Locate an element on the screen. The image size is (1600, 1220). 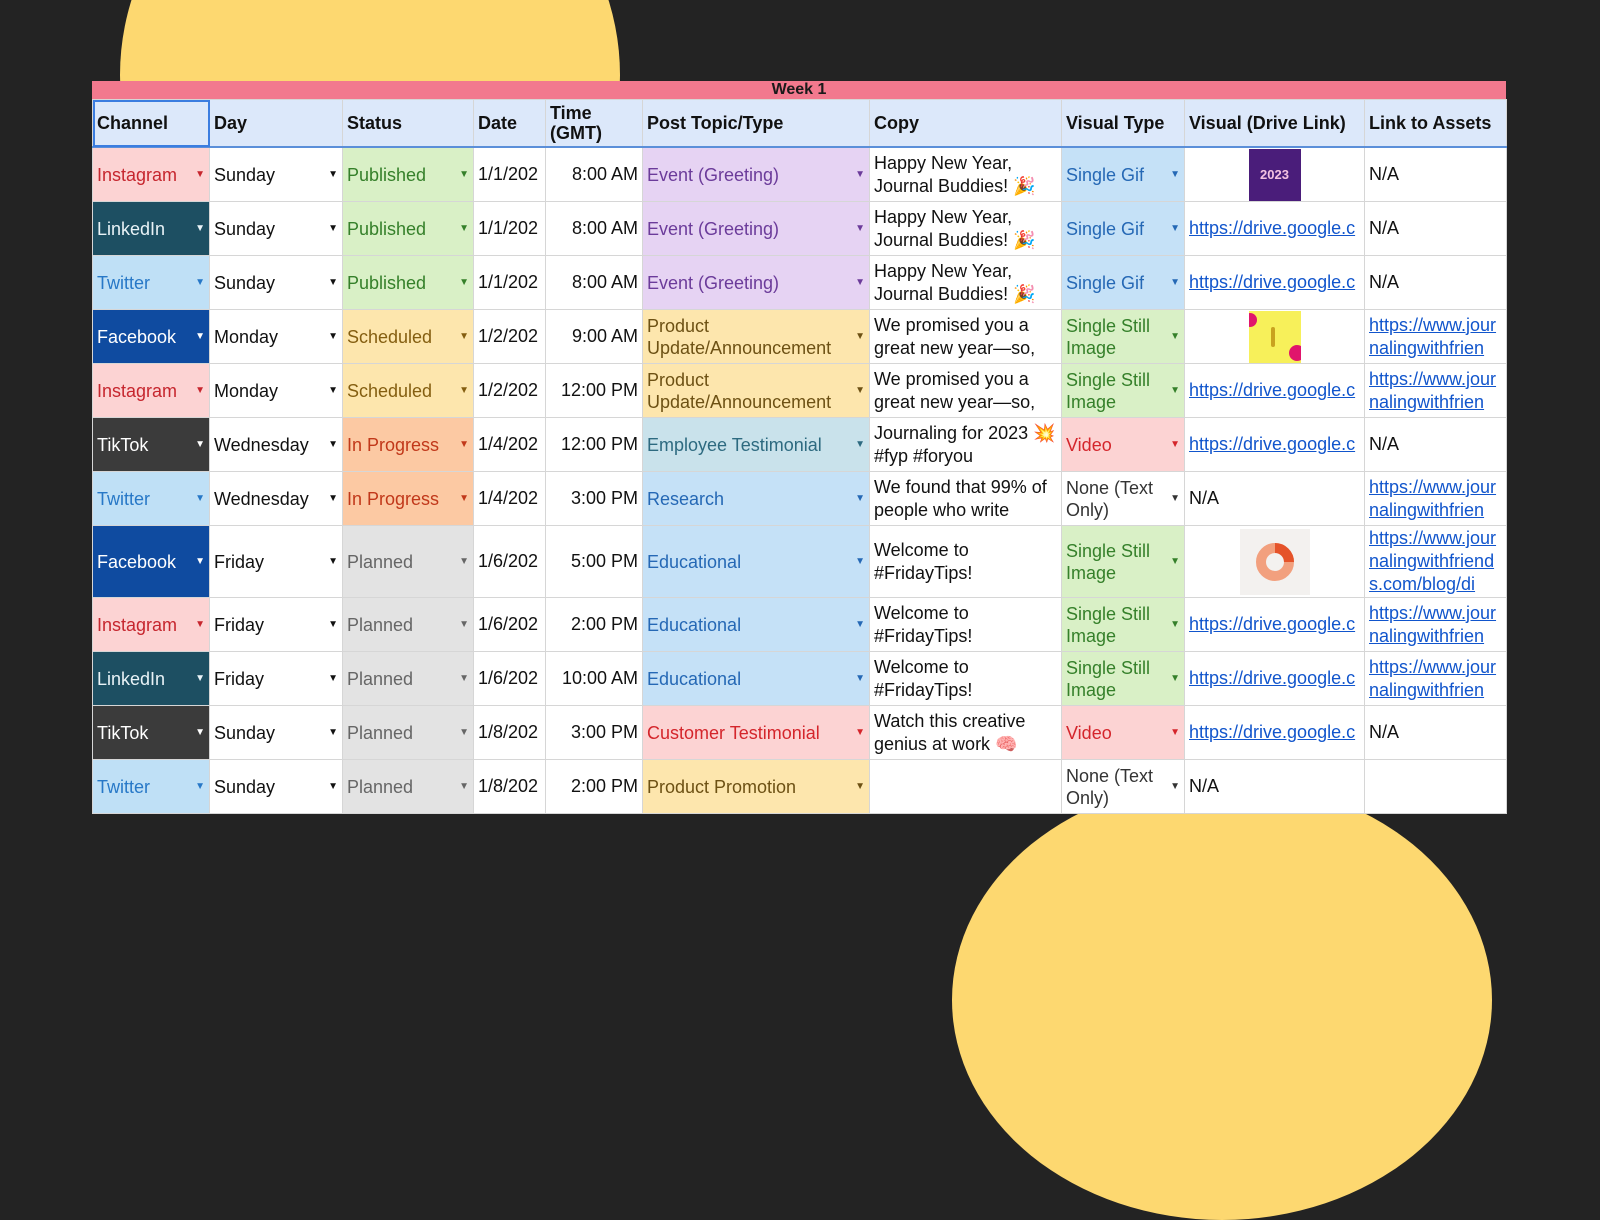
time-cell: 3:00 PM is located at coordinates (594, 732).